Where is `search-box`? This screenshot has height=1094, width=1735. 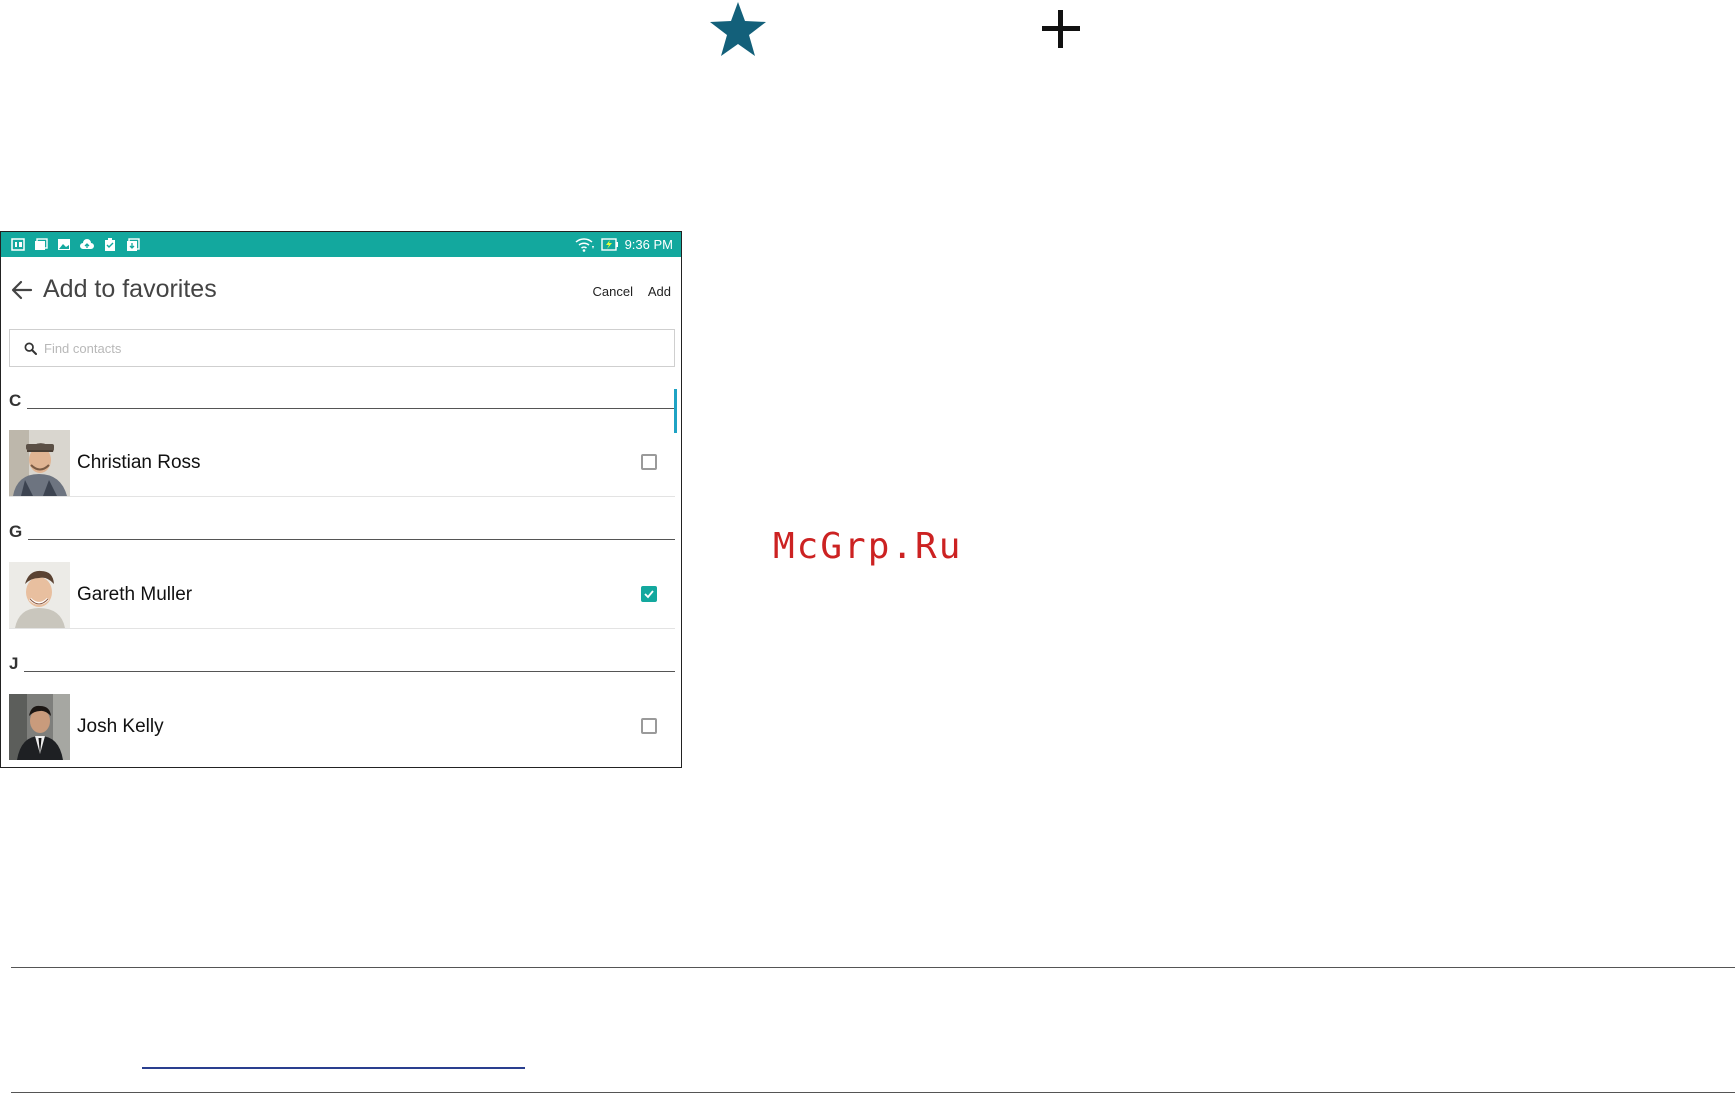 search-box is located at coordinates (342, 348).